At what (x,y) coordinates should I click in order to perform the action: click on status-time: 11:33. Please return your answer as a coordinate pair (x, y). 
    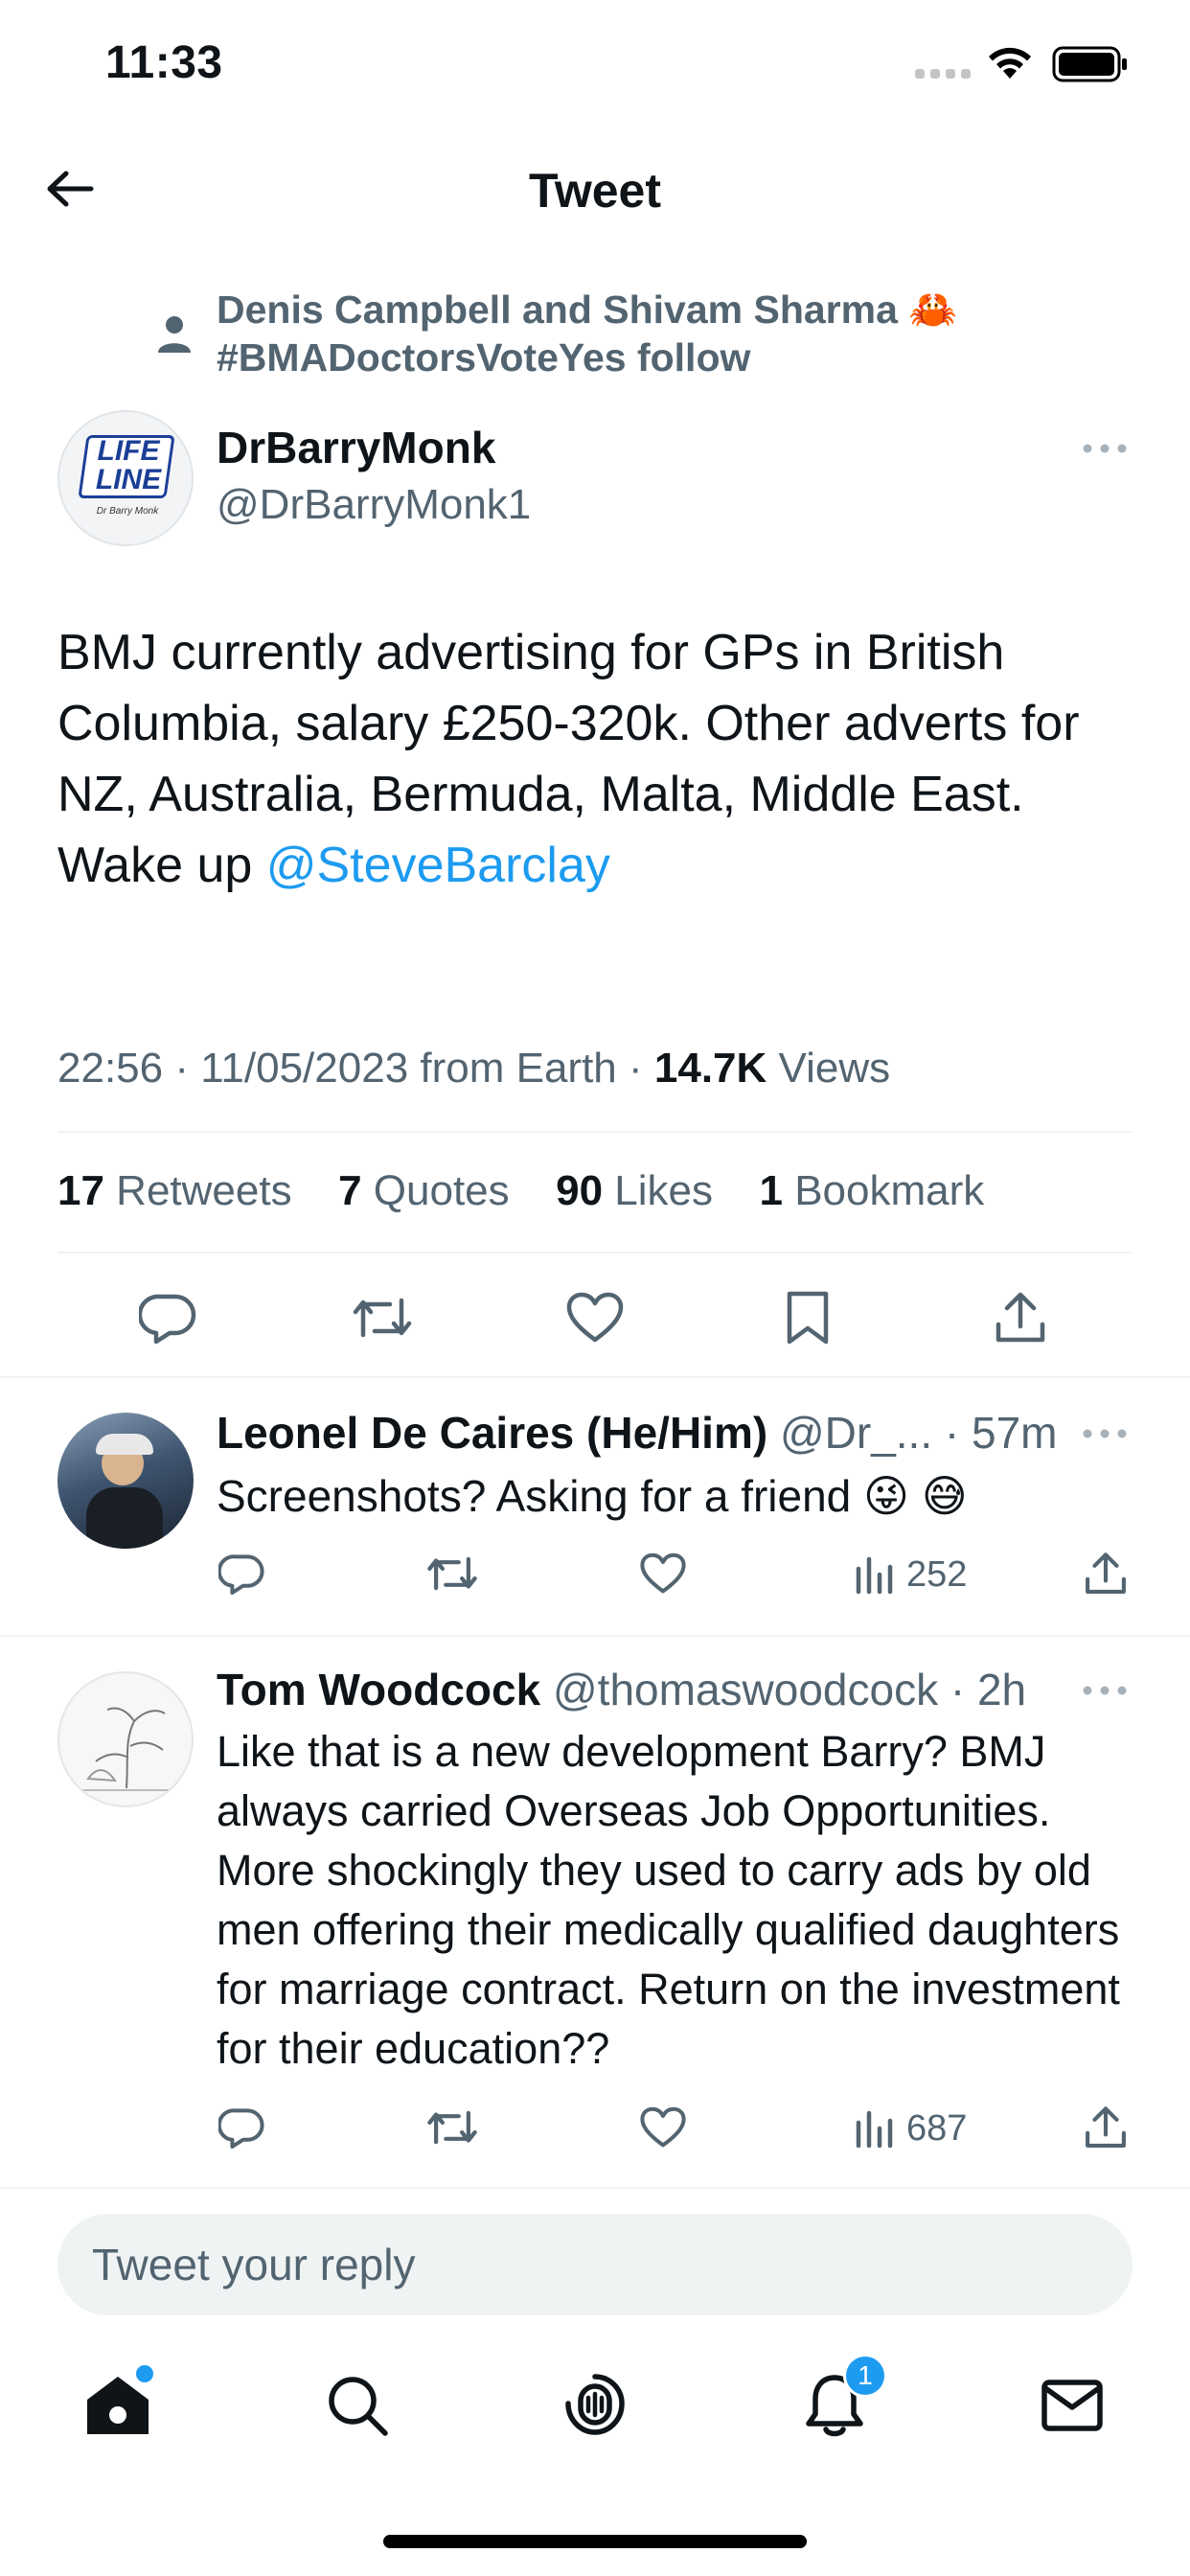
    Looking at the image, I should click on (164, 63).